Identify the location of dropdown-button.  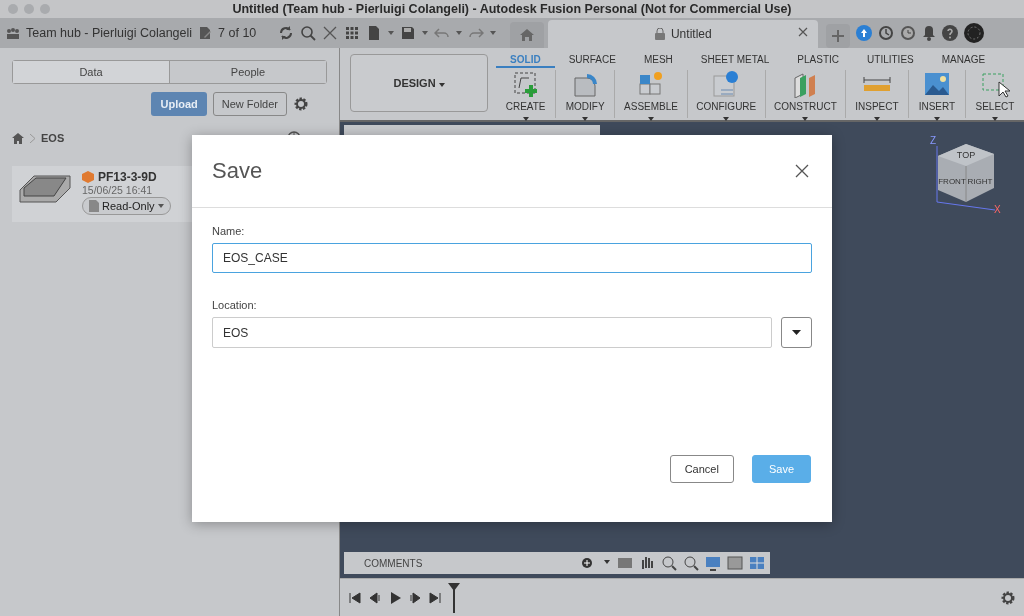
(796, 332).